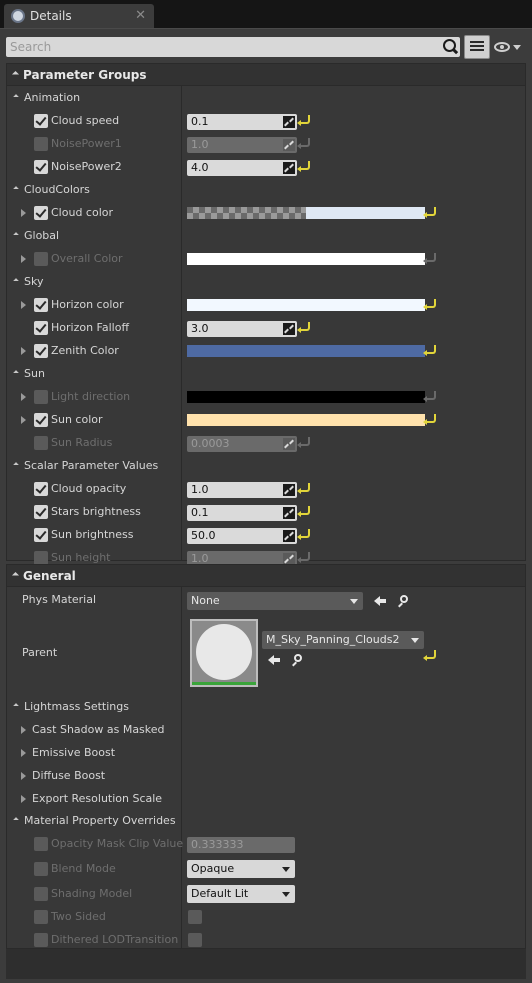  I want to click on parent-combo: M_Sky_Panning_Clouds2, so click(343, 640).